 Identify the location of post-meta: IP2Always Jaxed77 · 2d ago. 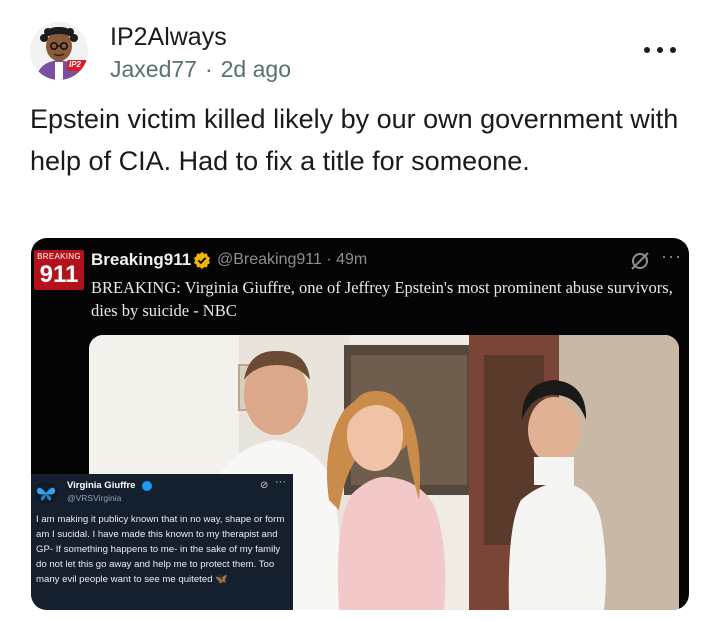
(200, 53).